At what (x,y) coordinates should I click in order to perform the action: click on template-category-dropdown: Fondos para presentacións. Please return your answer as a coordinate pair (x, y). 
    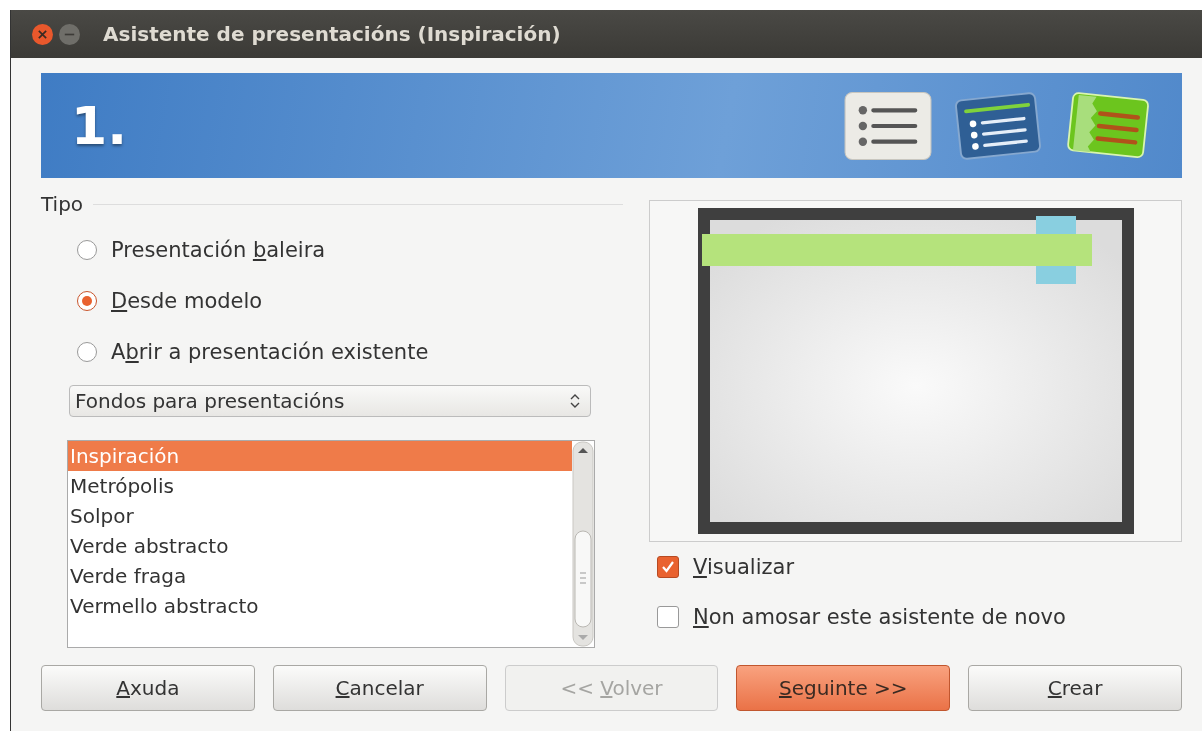
    Looking at the image, I should click on (330, 401).